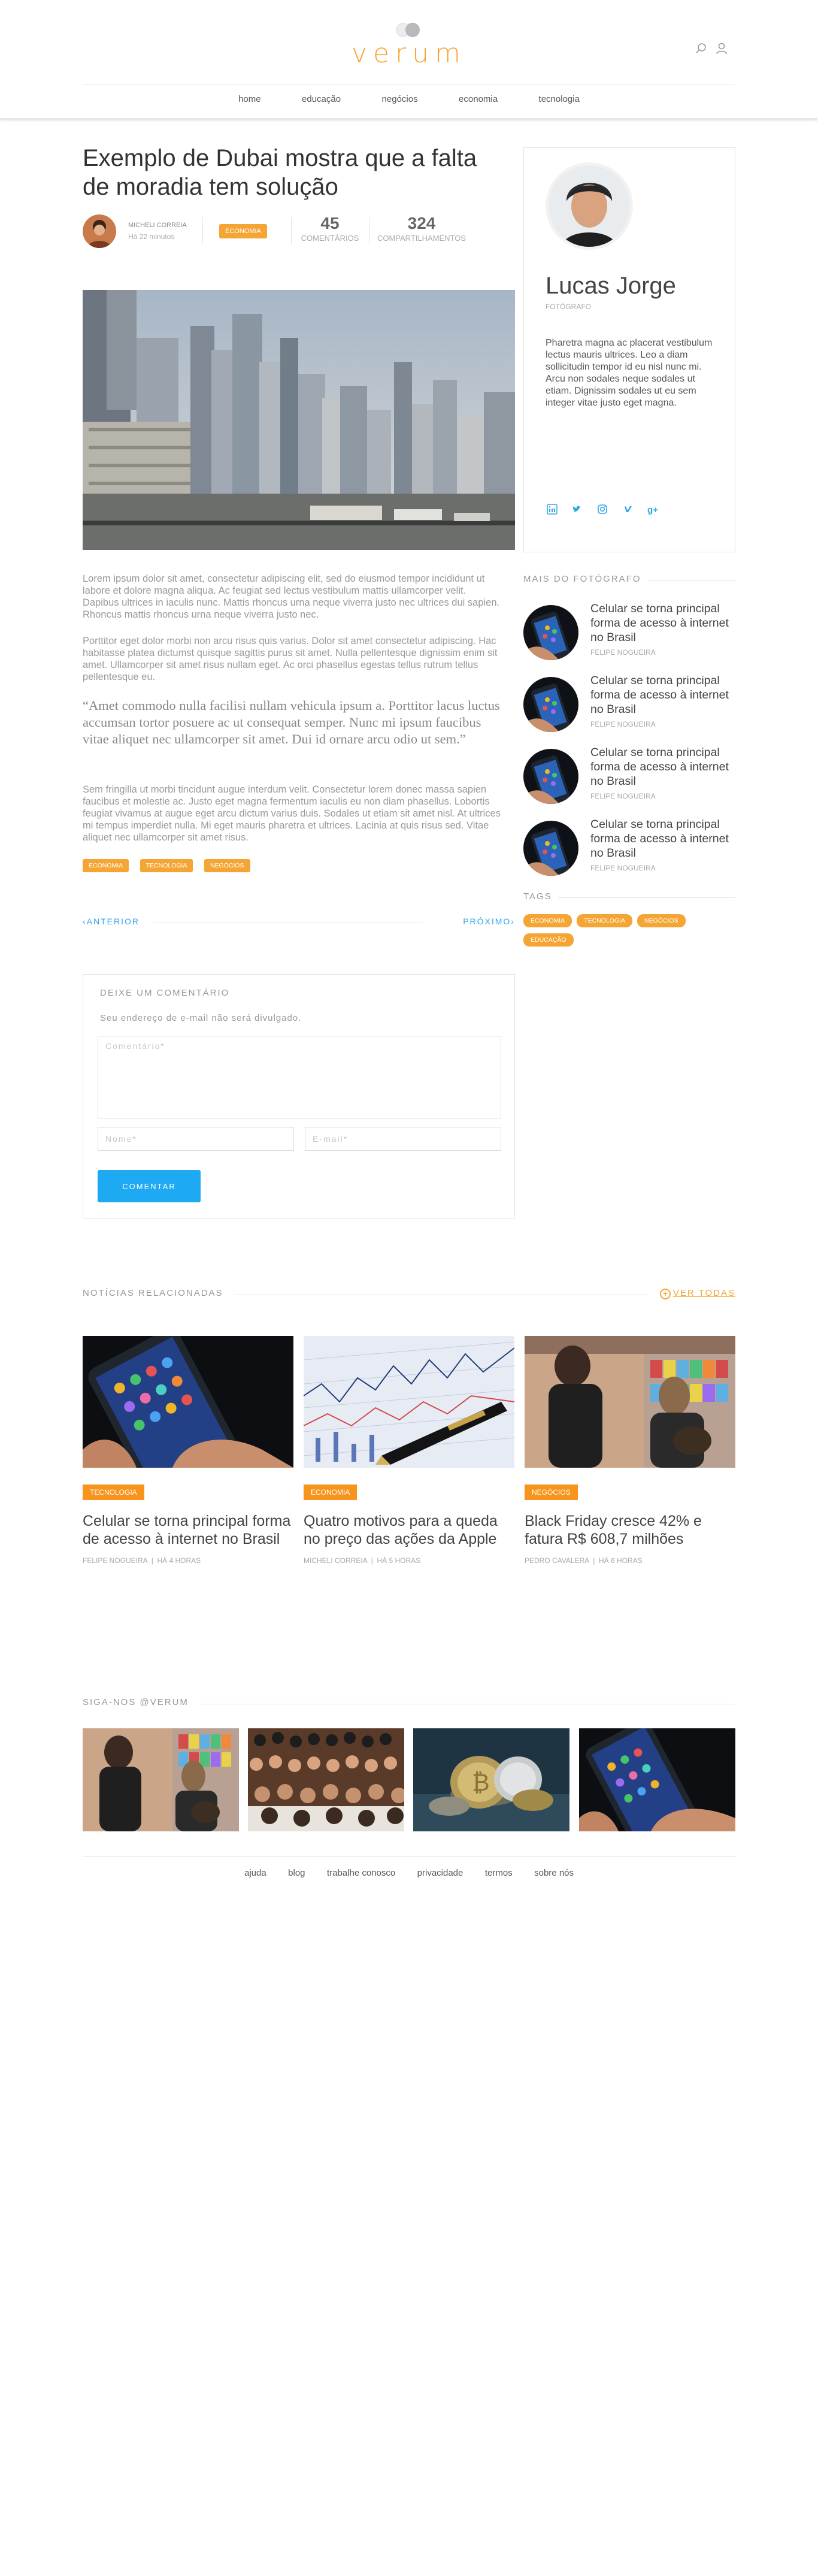 The width and height of the screenshot is (818, 2576). Describe the element at coordinates (629, 897) in the screenshot. I see `tags-heading: TAGS` at that location.